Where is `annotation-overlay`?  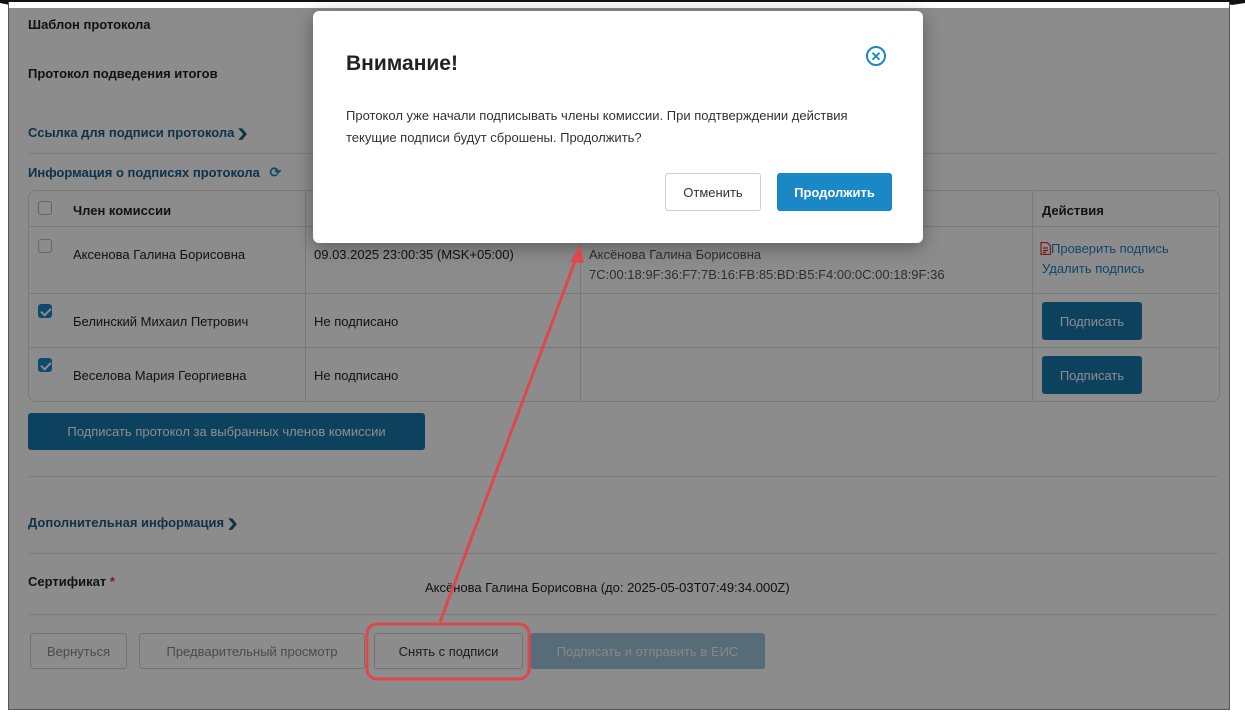 annotation-overlay is located at coordinates (474, 463).